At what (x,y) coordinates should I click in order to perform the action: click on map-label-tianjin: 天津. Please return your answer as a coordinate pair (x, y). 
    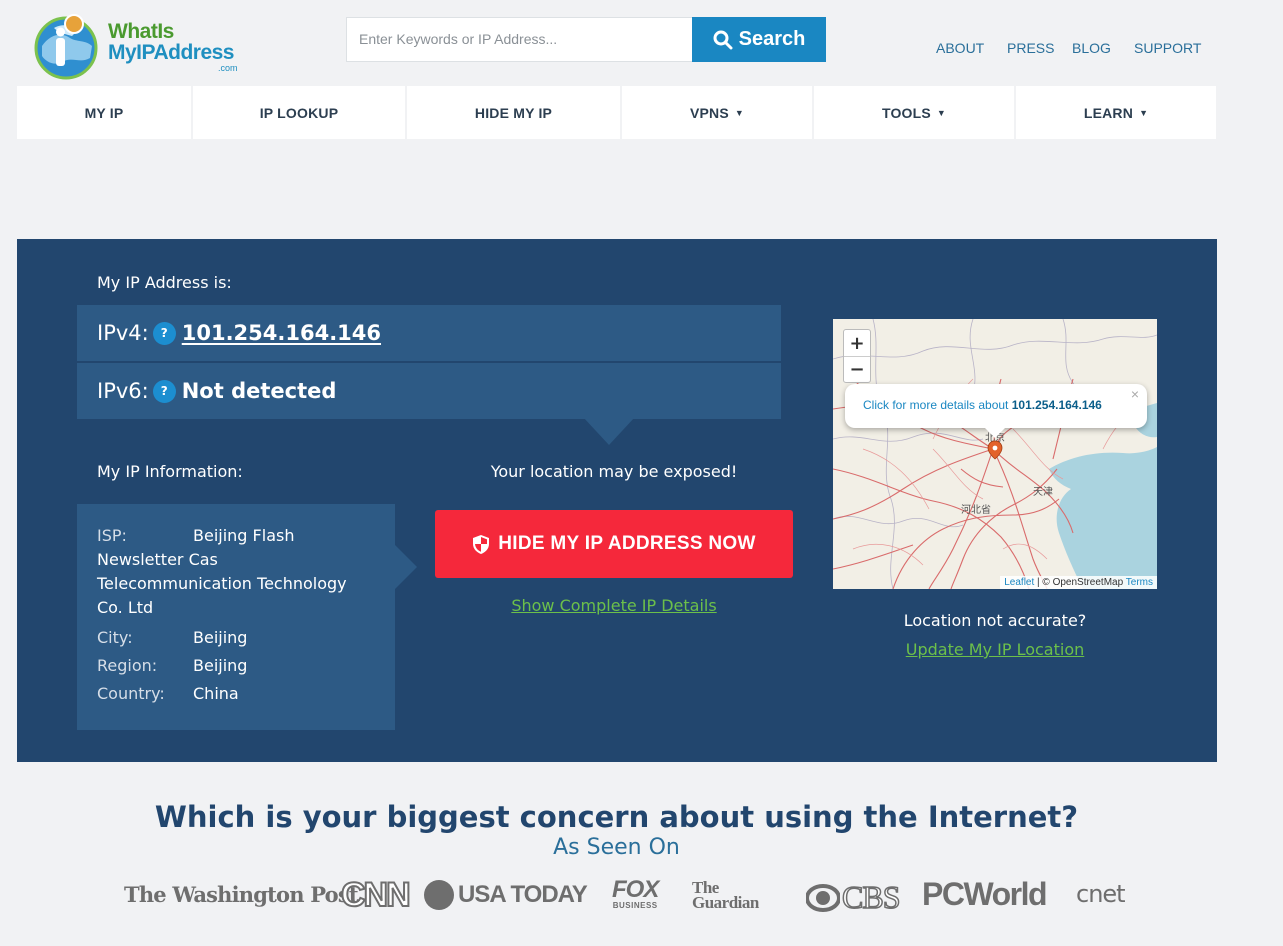
    Looking at the image, I should click on (1043, 492).